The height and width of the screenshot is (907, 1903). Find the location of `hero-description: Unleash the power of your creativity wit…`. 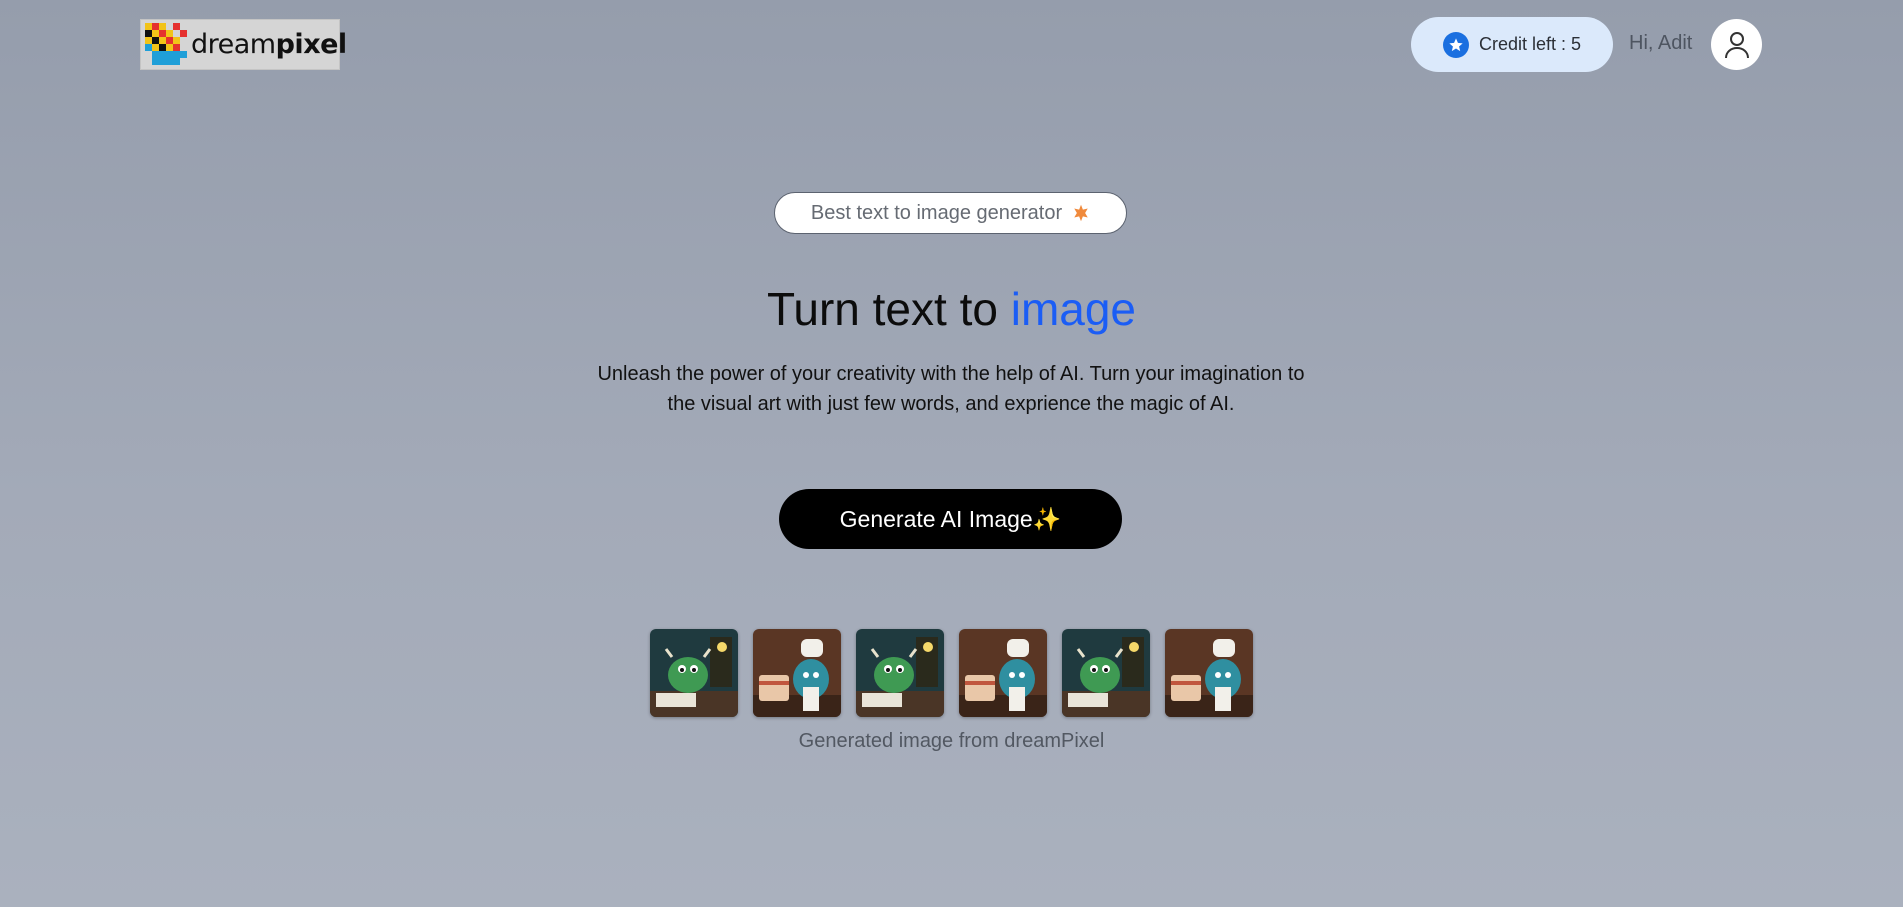

hero-description: Unleash the power of your creativity wit… is located at coordinates (951, 389).